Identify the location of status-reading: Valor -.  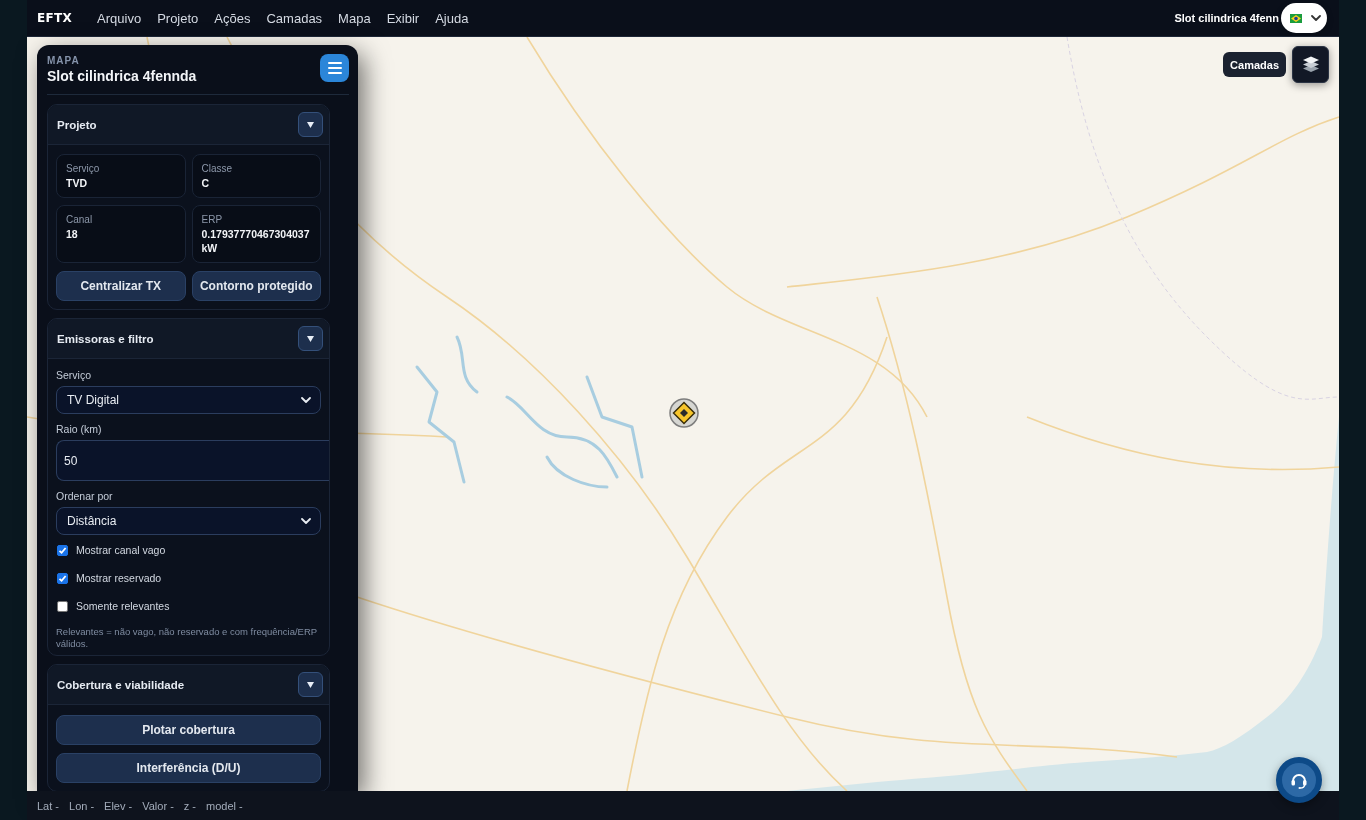
(158, 805).